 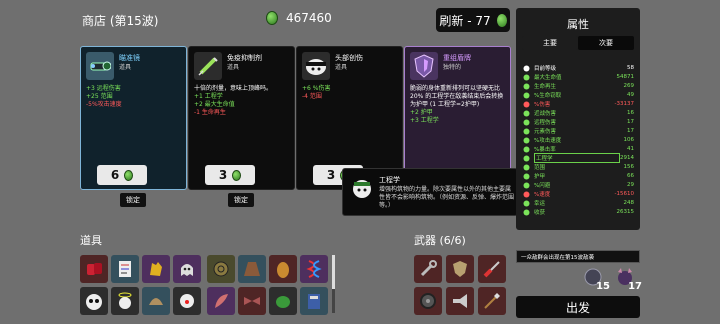 I want to click on price-value: 3, so click(x=331, y=175).